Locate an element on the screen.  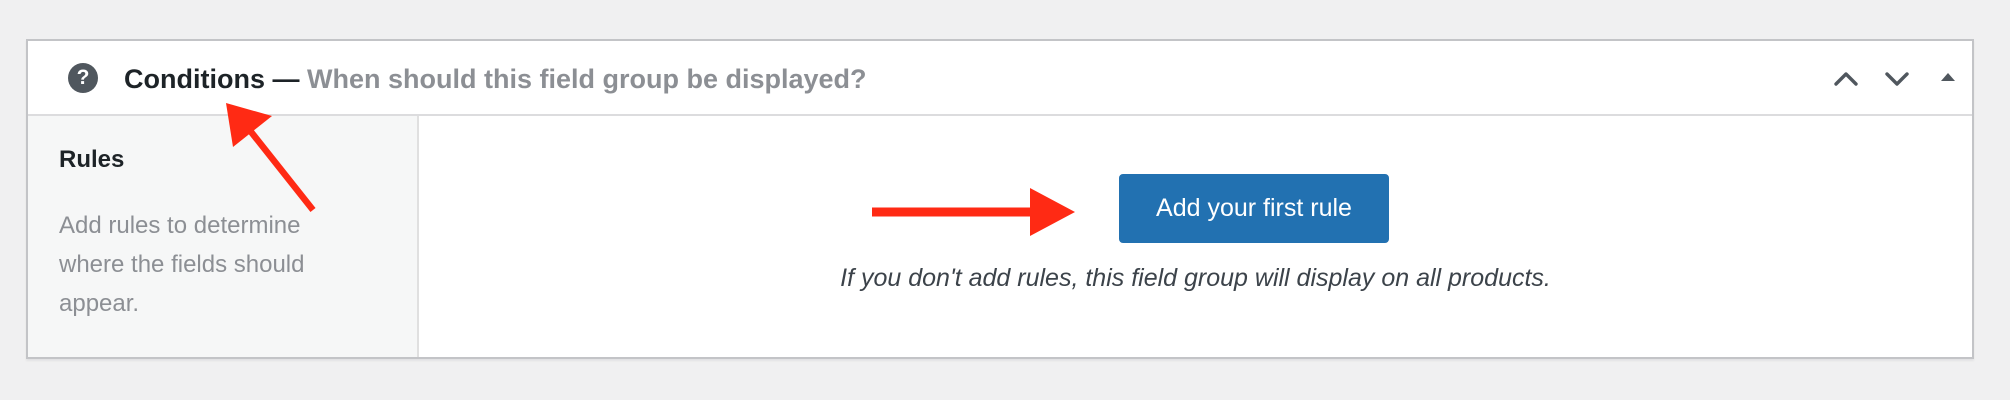
move-down-button is located at coordinates (1897, 79).